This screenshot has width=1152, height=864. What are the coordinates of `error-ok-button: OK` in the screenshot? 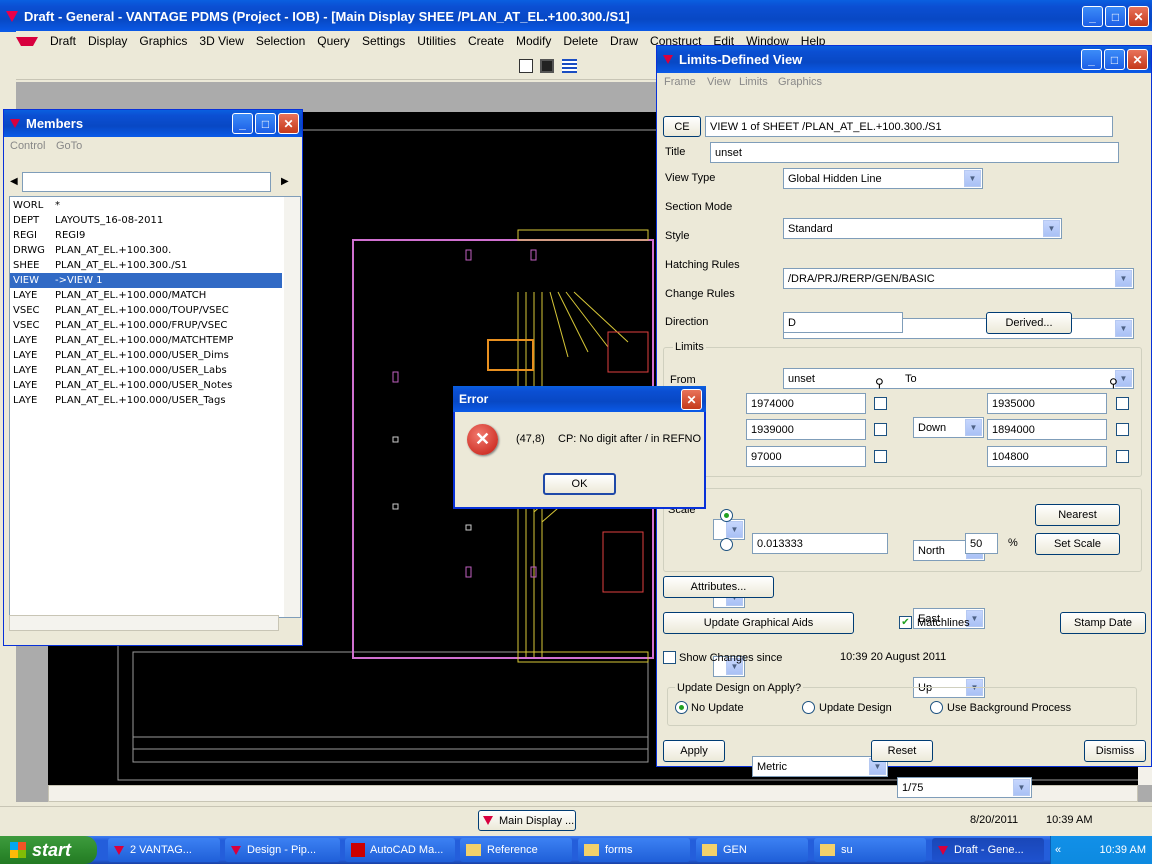 It's located at (579, 484).